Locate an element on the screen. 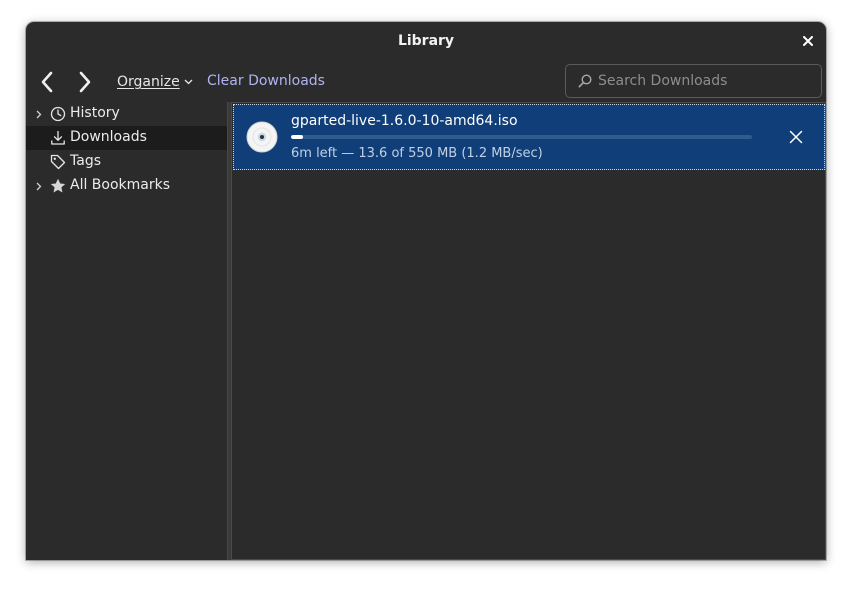 This screenshot has width=852, height=589. sidebar-item-all-bookmarks: All Bookmarks is located at coordinates (126, 186).